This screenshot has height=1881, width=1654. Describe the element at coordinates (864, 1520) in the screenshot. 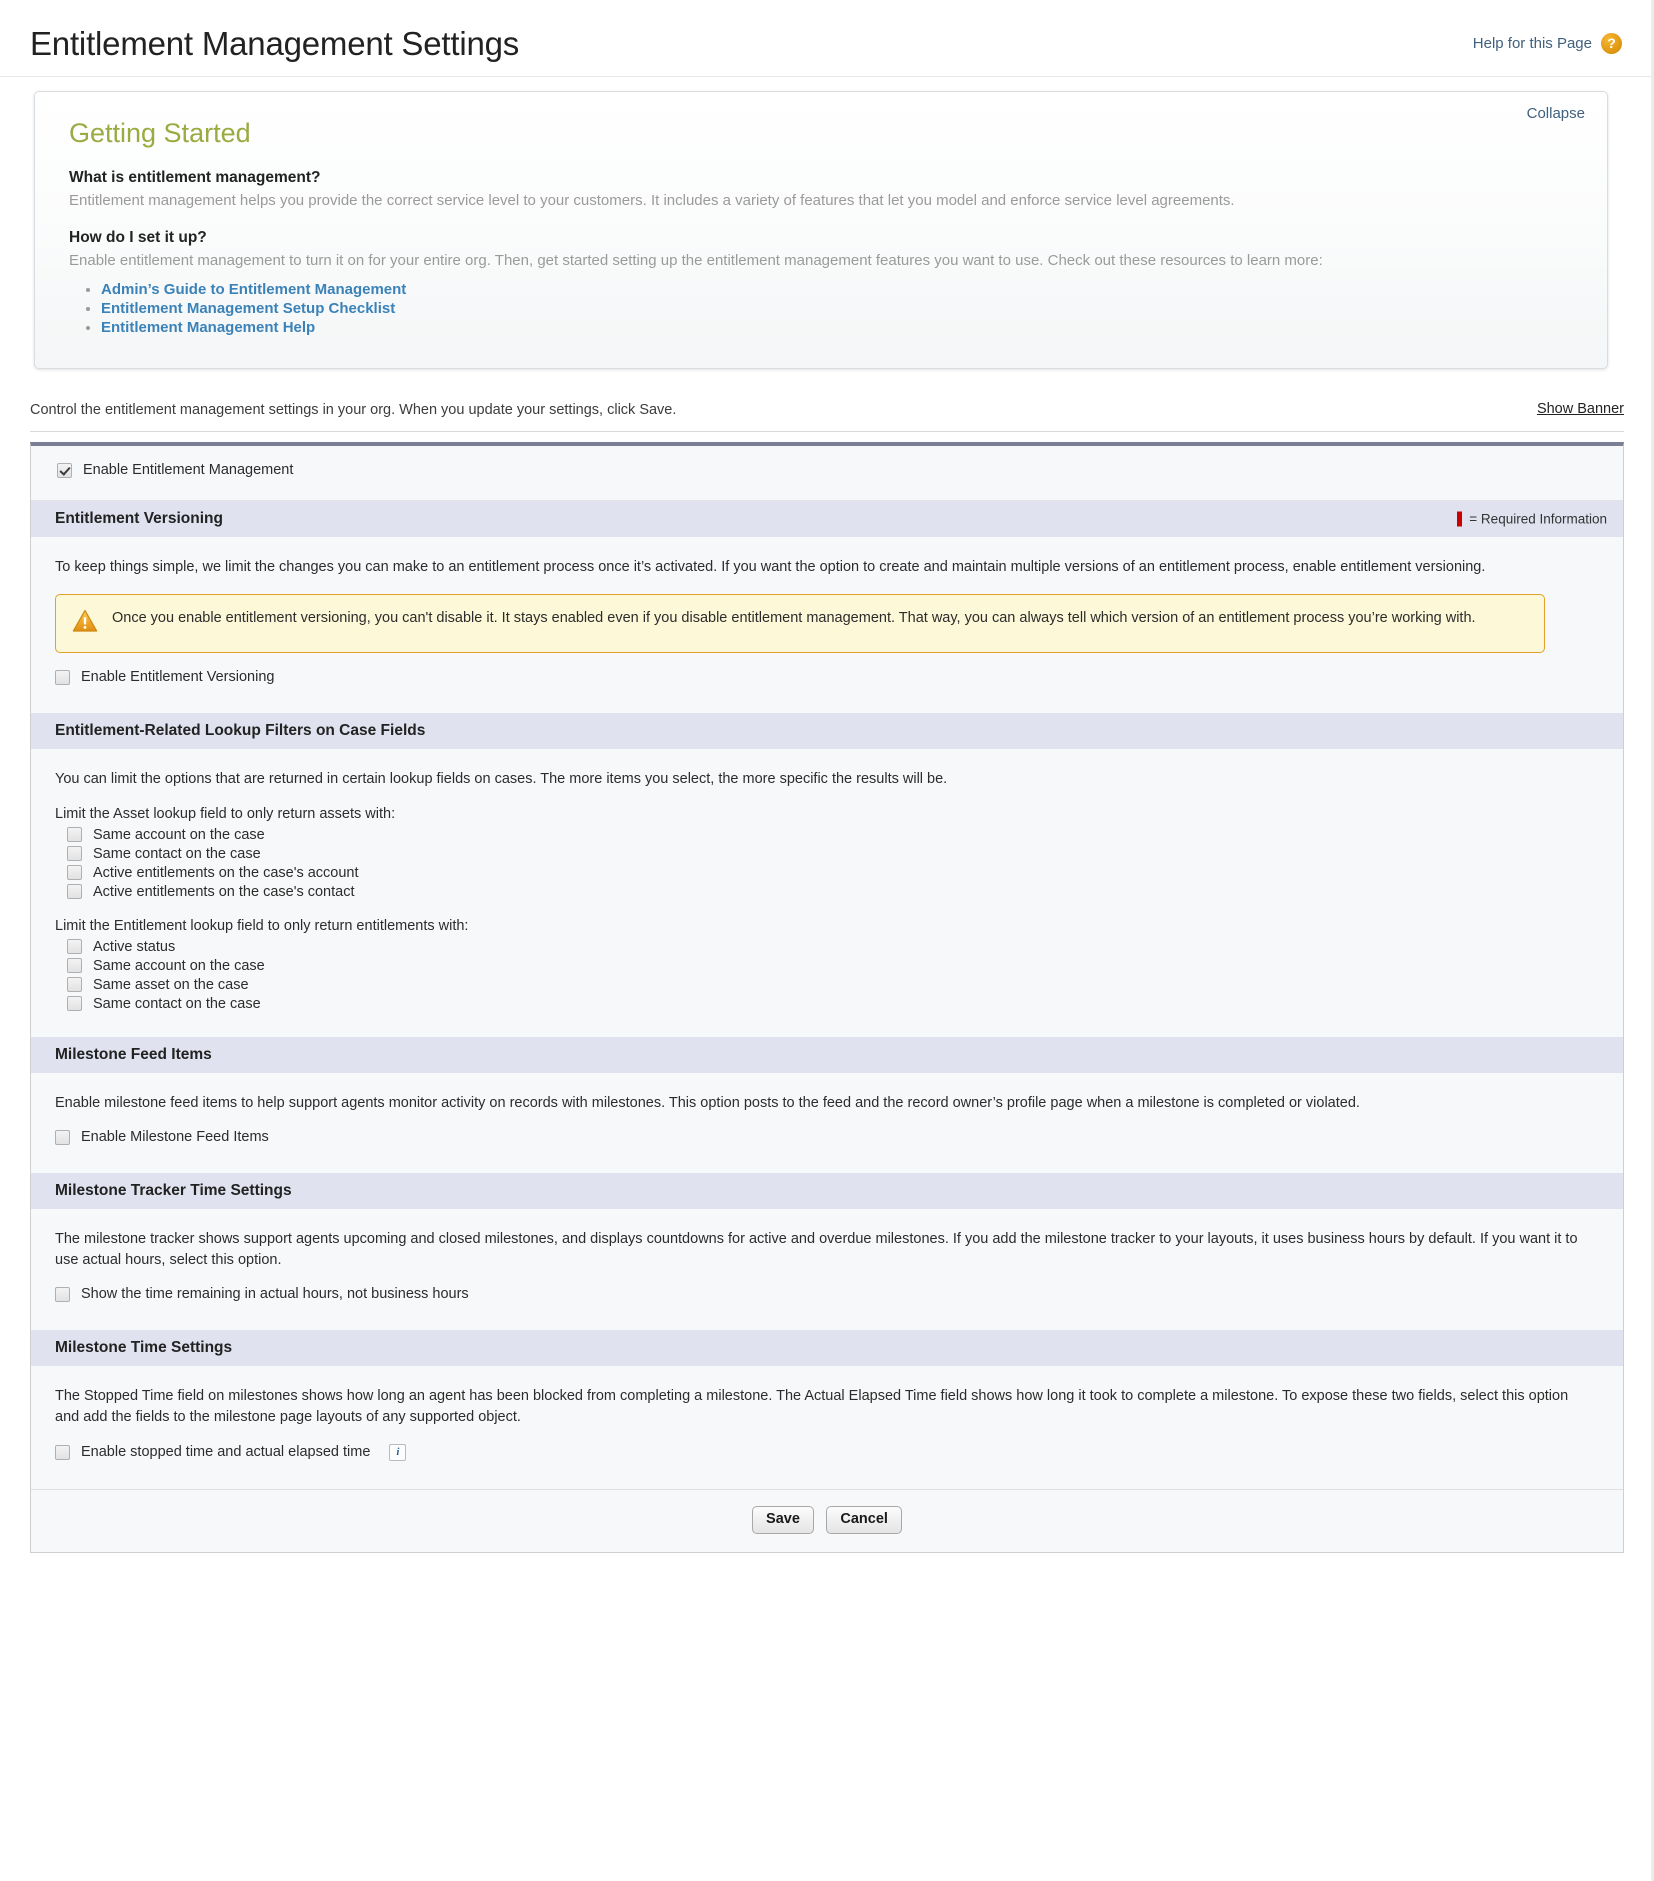

I see `cancel-button: Cancel` at that location.